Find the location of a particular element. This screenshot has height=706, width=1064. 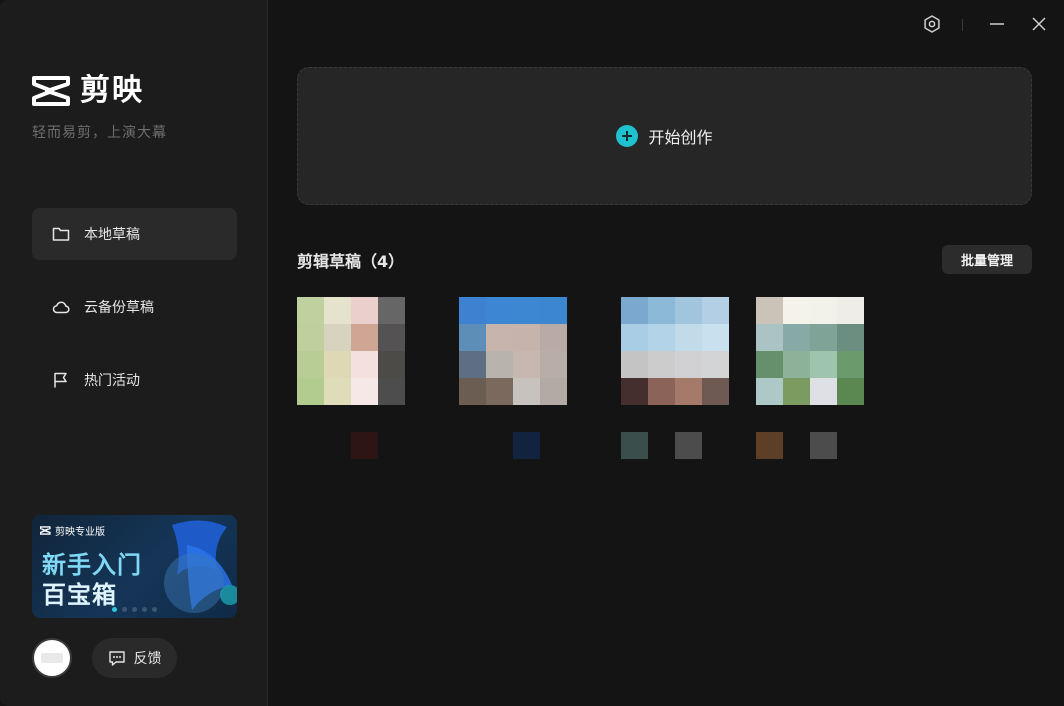

sidebar-item-label: 本地草稿 is located at coordinates (112, 235).